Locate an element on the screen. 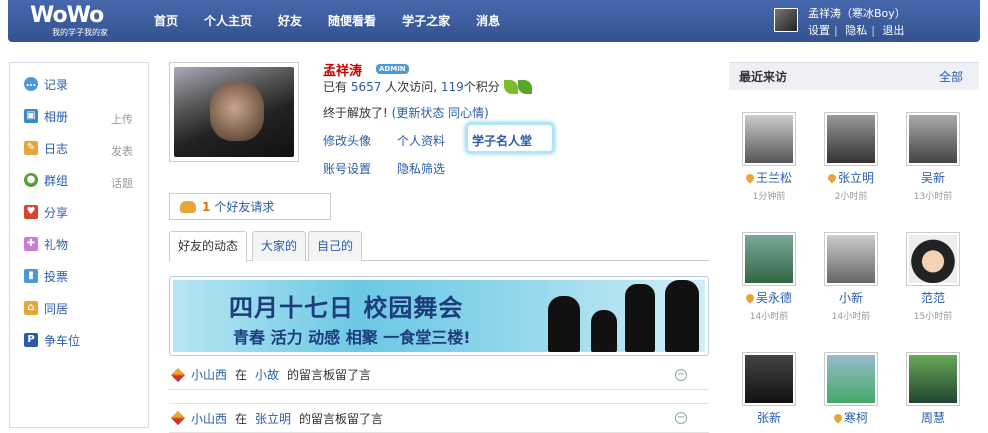 This screenshot has width=988, height=433. group-icon: ● is located at coordinates (31, 180).